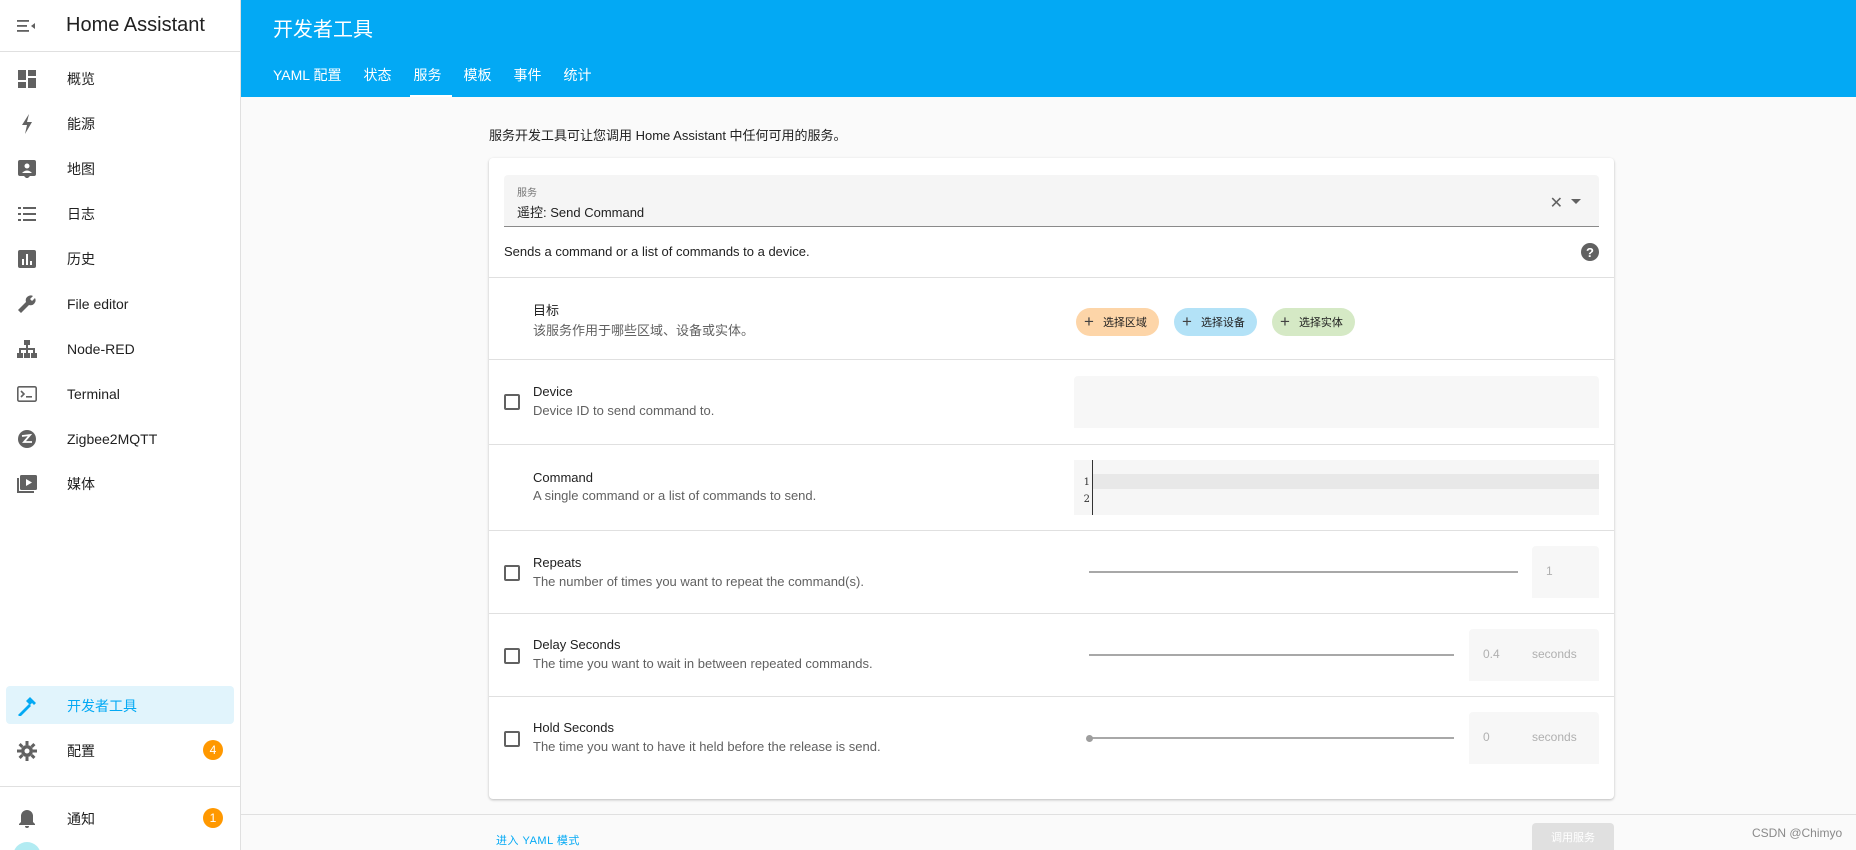 The image size is (1856, 850). I want to click on command-code-editor: 1 2, so click(1336, 487).